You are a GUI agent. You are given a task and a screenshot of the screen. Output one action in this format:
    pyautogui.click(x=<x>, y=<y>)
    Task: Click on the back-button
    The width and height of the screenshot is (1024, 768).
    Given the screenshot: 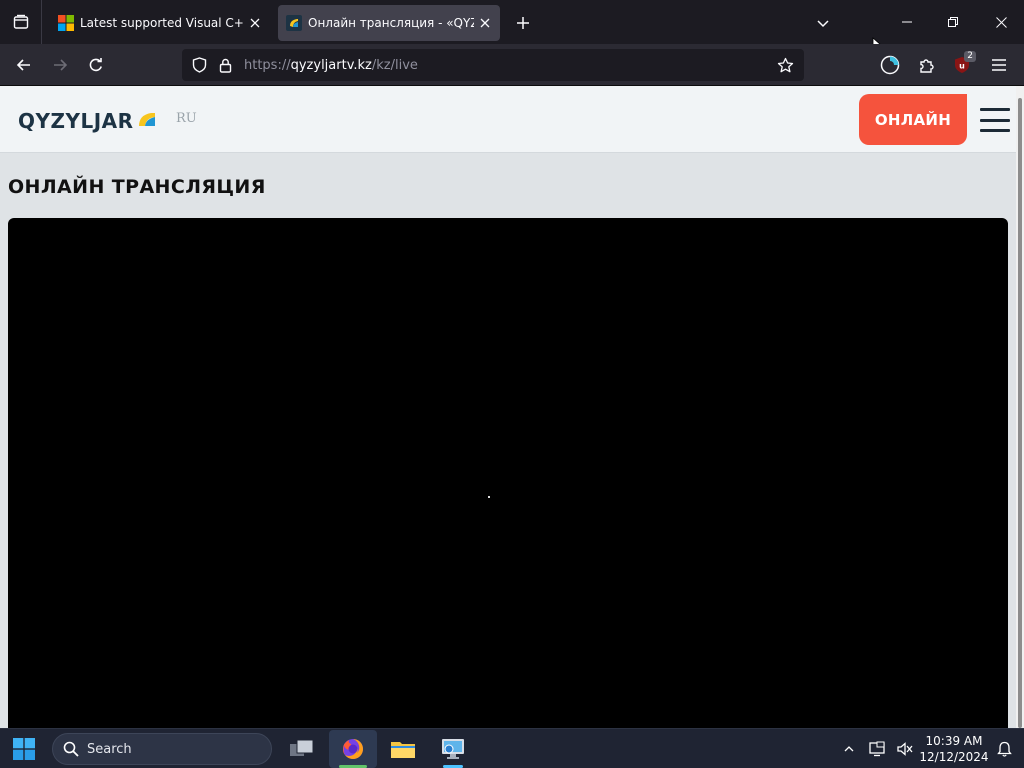 What is the action you would take?
    pyautogui.click(x=24, y=65)
    